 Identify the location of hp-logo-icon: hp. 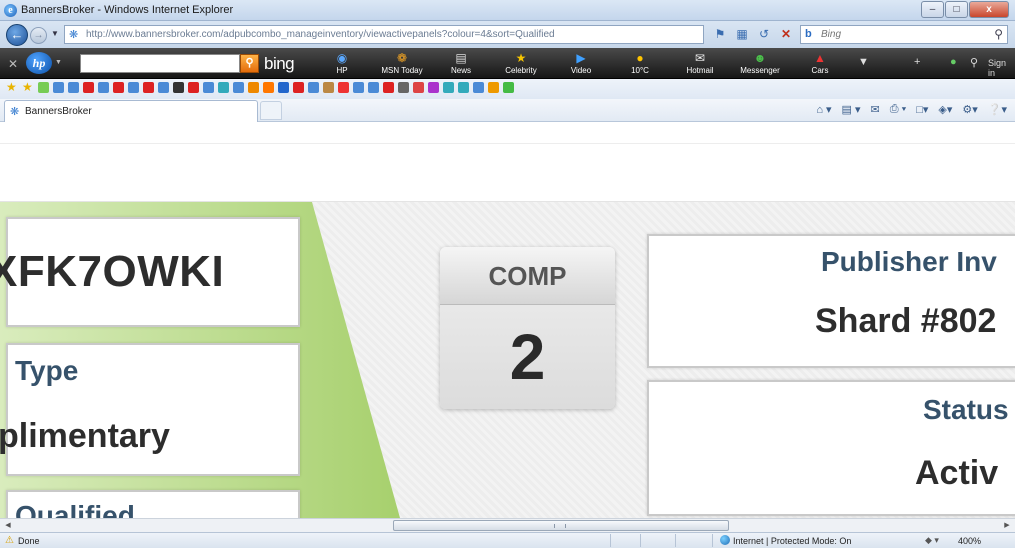
(39, 63).